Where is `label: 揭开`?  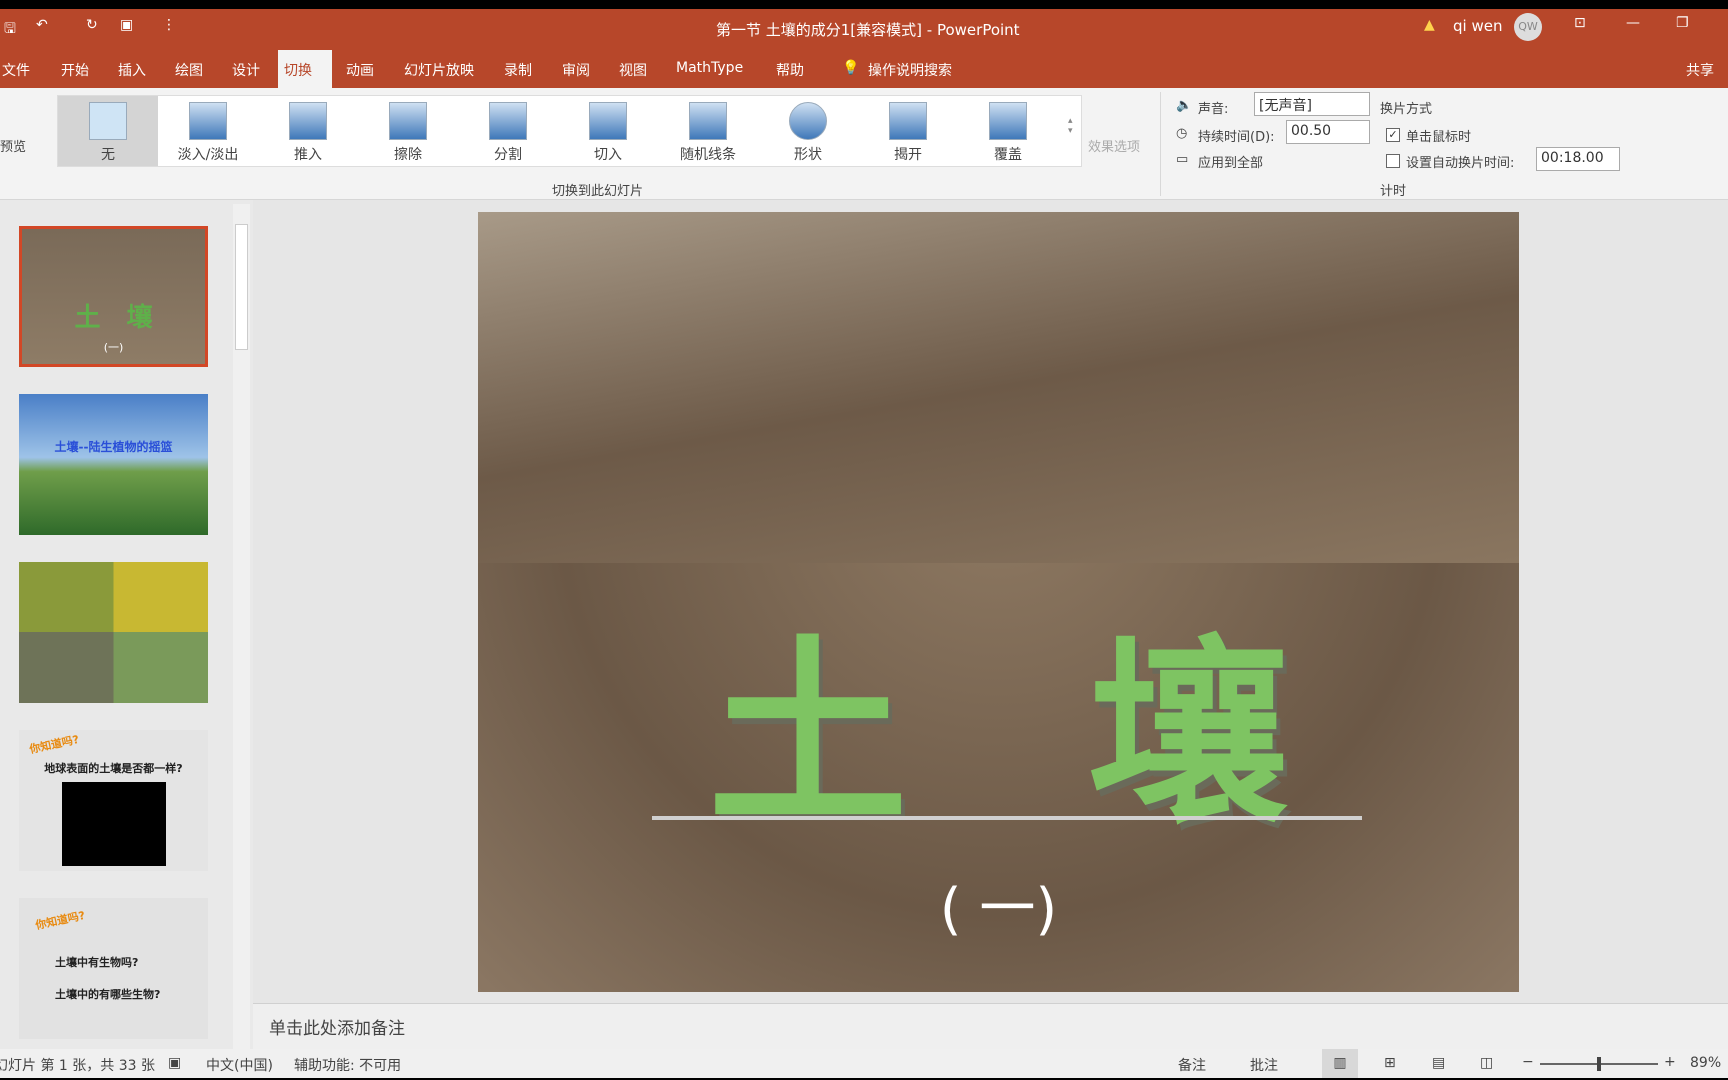 label: 揭开 is located at coordinates (908, 155).